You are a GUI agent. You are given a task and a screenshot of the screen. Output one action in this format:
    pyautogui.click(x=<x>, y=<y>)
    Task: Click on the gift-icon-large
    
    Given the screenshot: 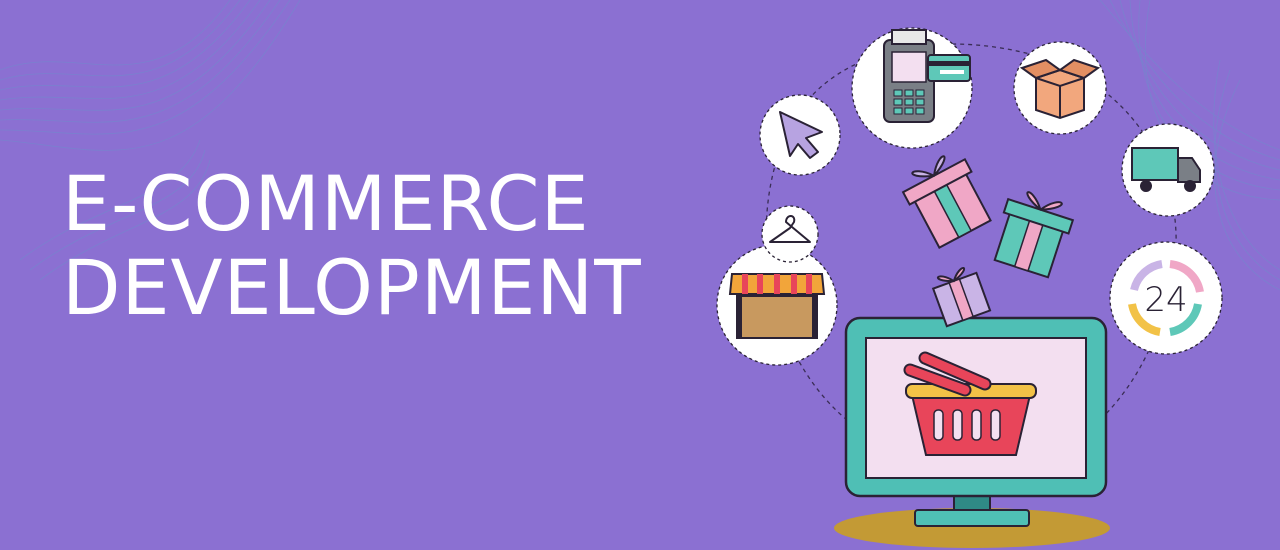 What is the action you would take?
    pyautogui.click(x=946, y=202)
    